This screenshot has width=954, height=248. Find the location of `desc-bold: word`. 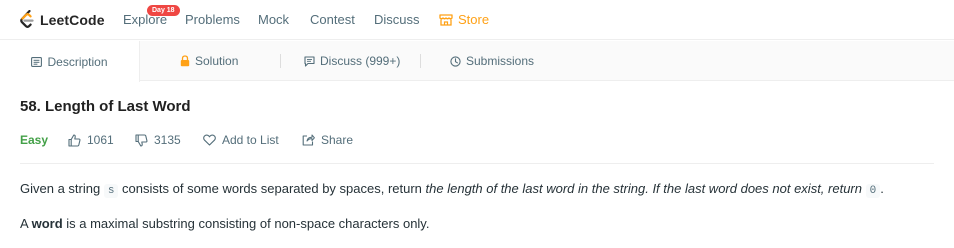

desc-bold: word is located at coordinates (47, 223).